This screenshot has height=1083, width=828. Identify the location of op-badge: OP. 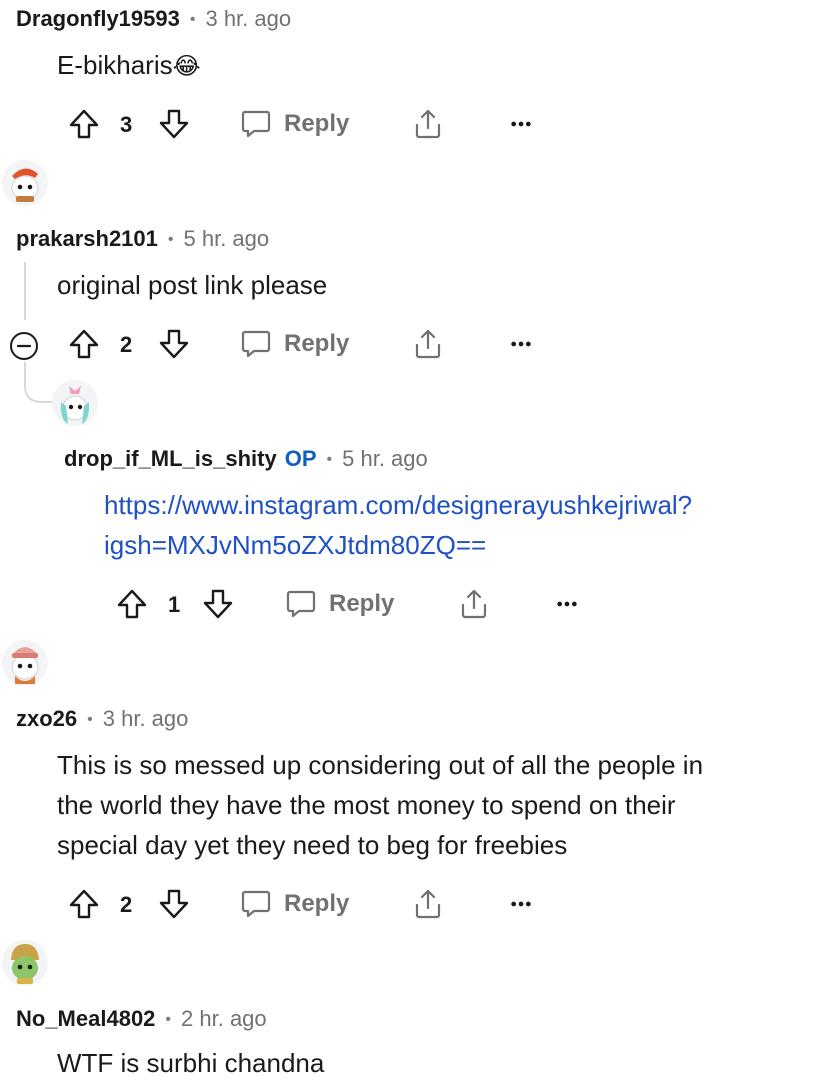
(300, 458).